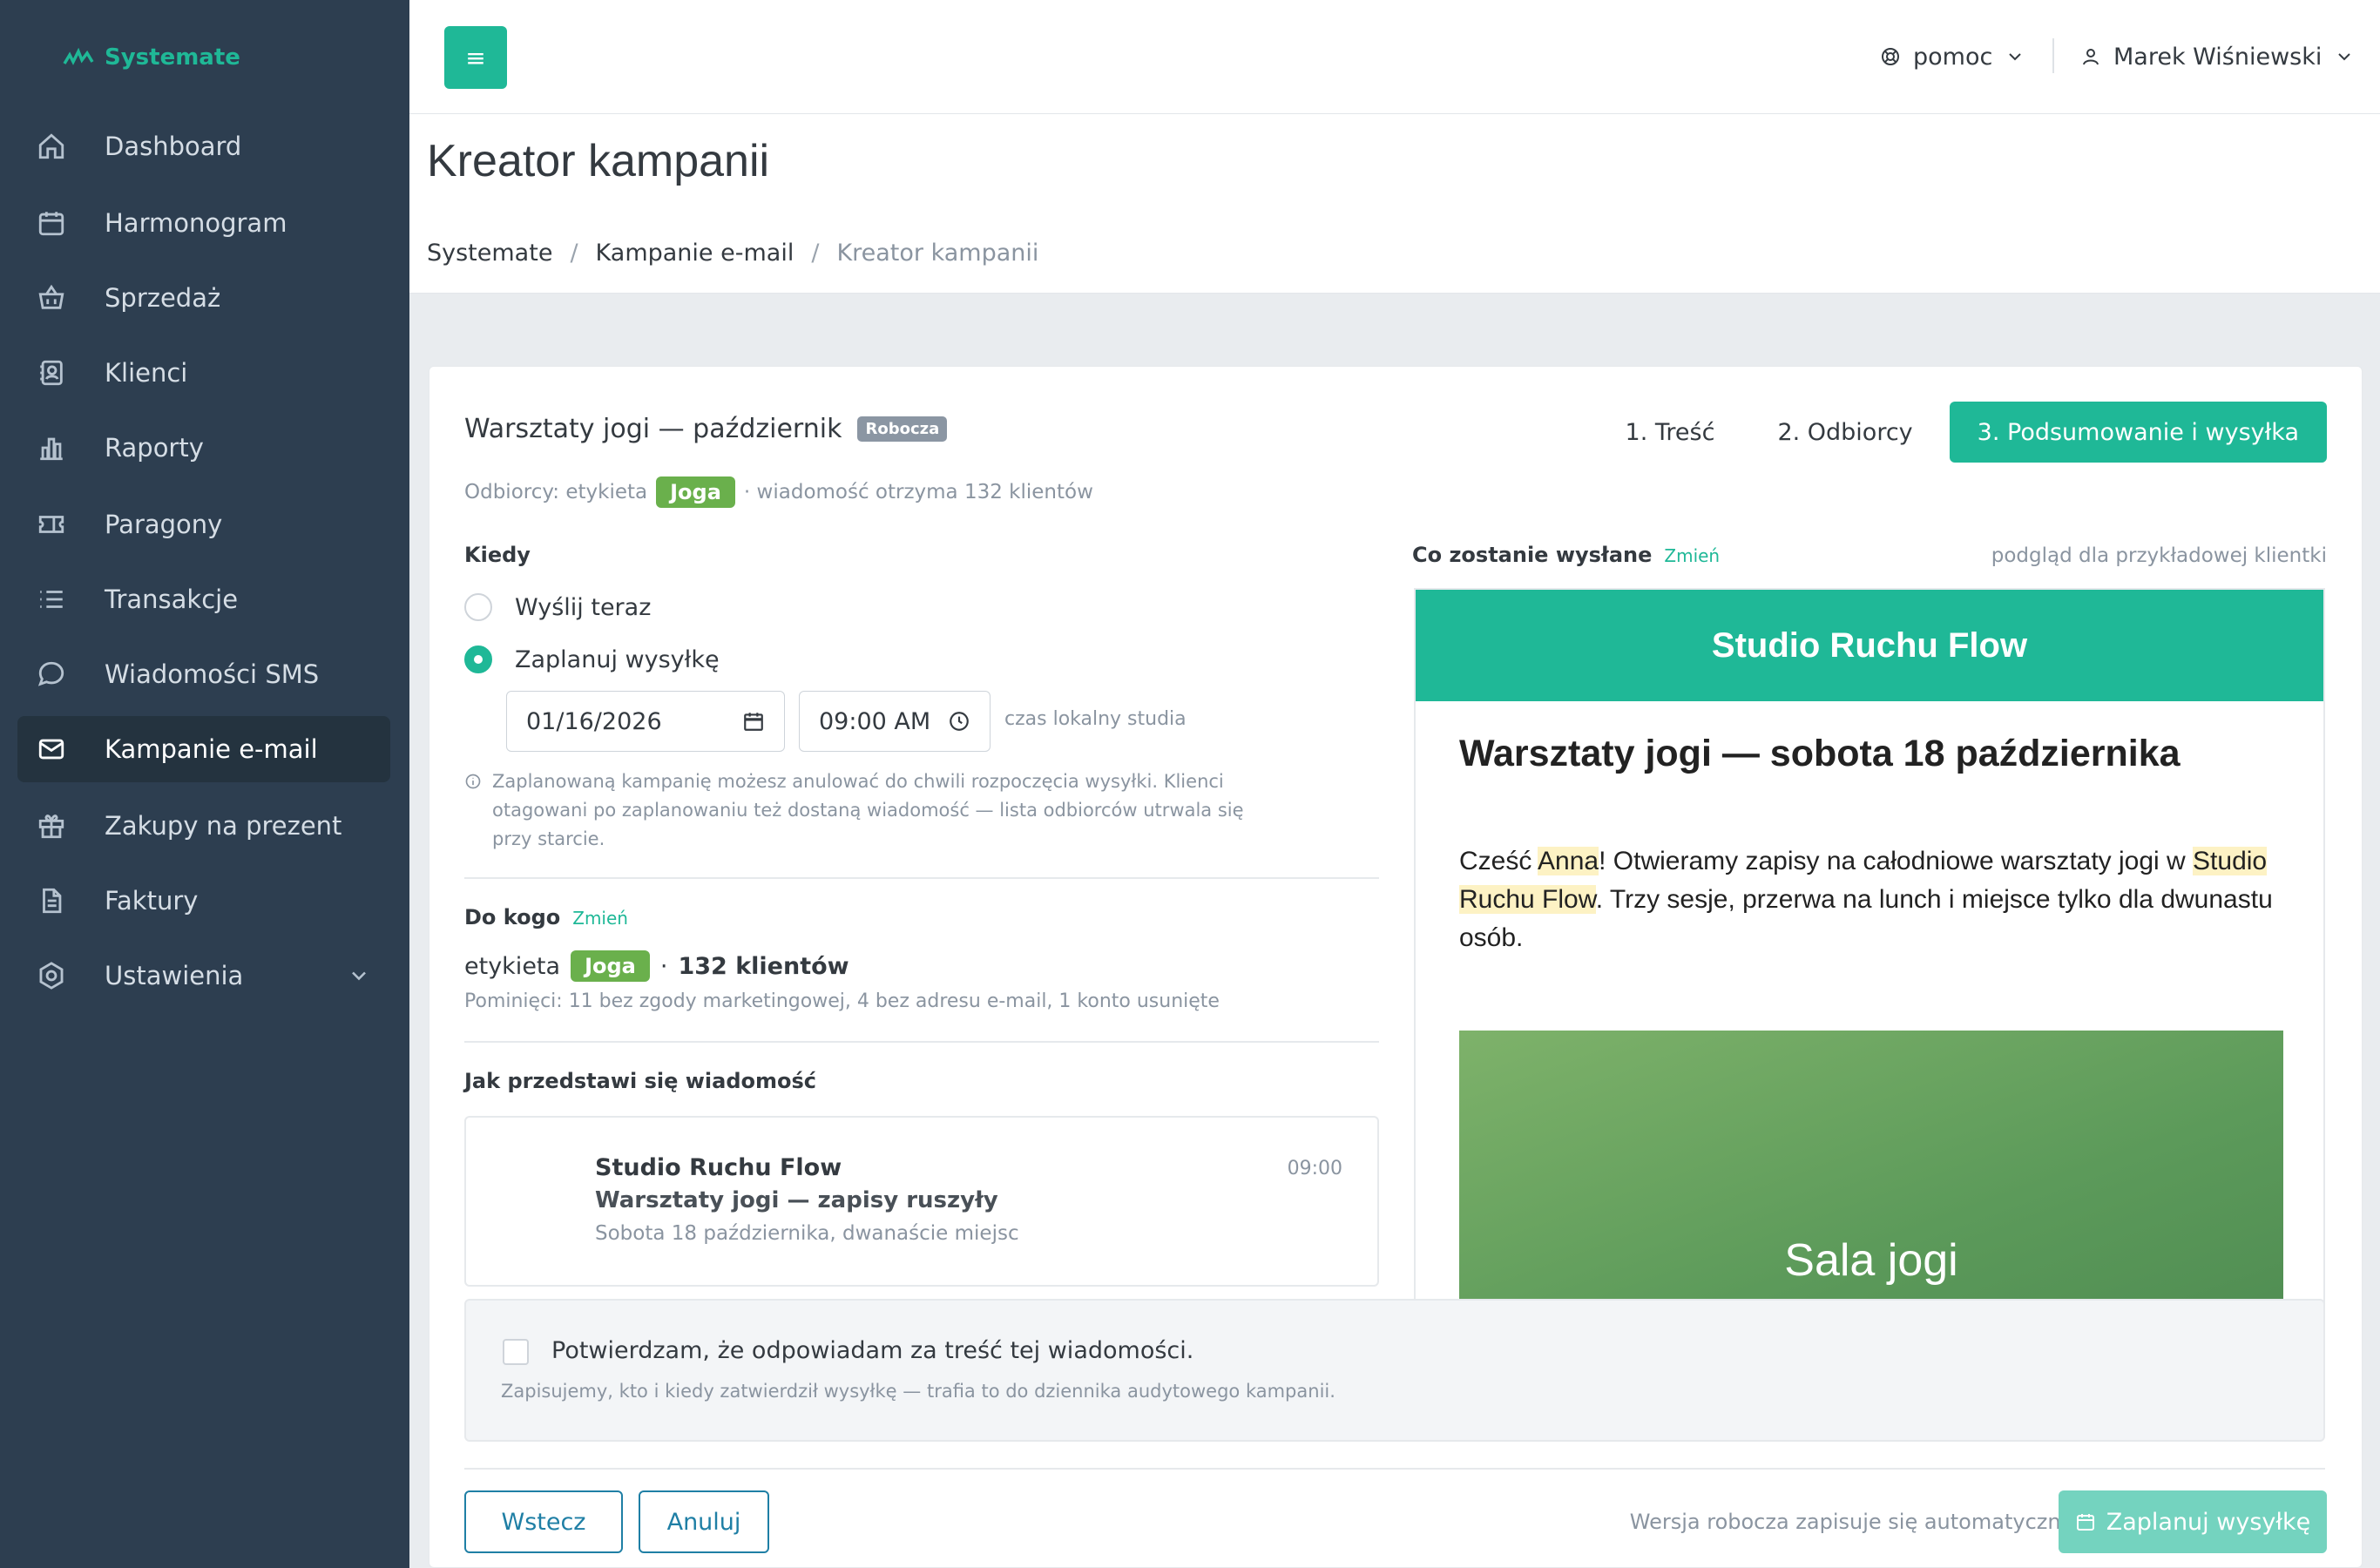  I want to click on basket-icon, so click(51, 297).